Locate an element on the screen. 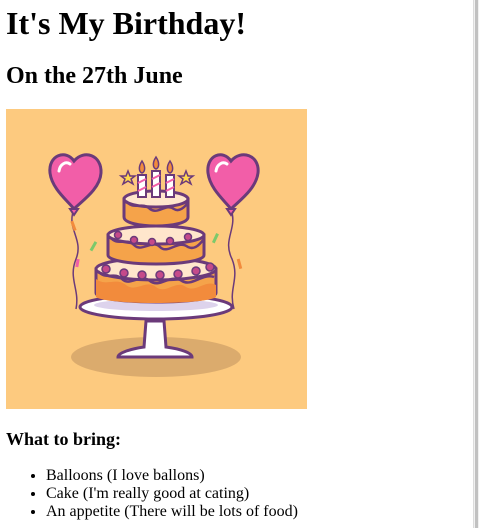  balloon-left-icon is located at coordinates (75, 231).